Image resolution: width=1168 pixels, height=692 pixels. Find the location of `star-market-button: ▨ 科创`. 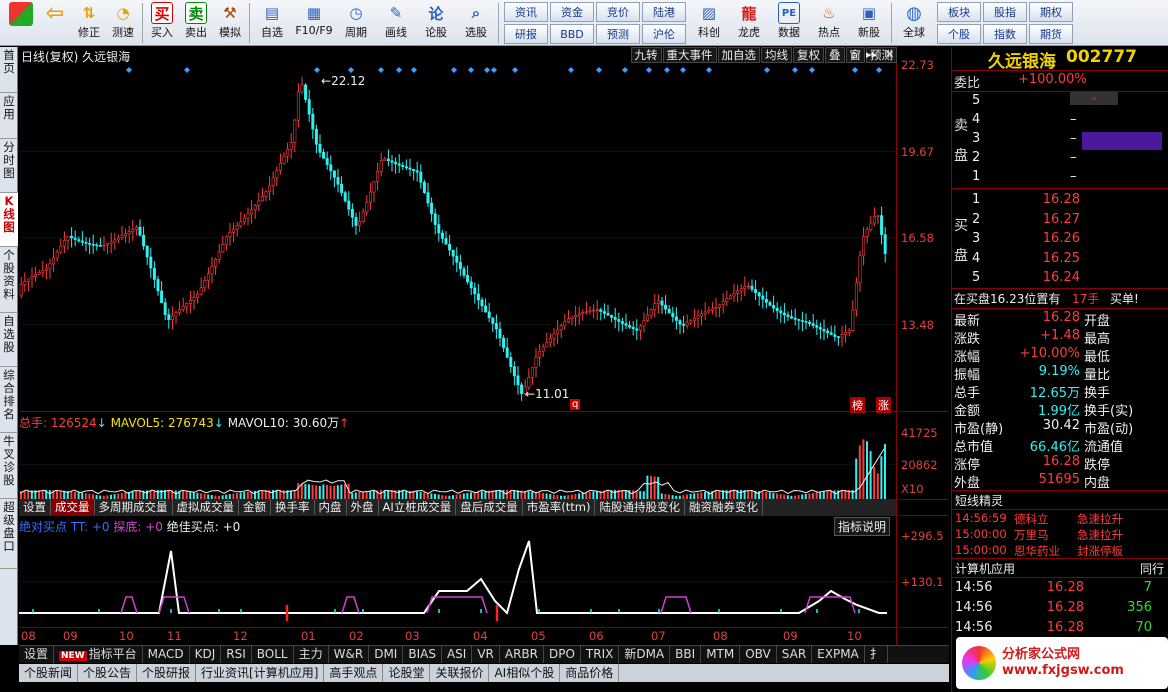

star-market-button: ▨ 科创 is located at coordinates (709, 22).